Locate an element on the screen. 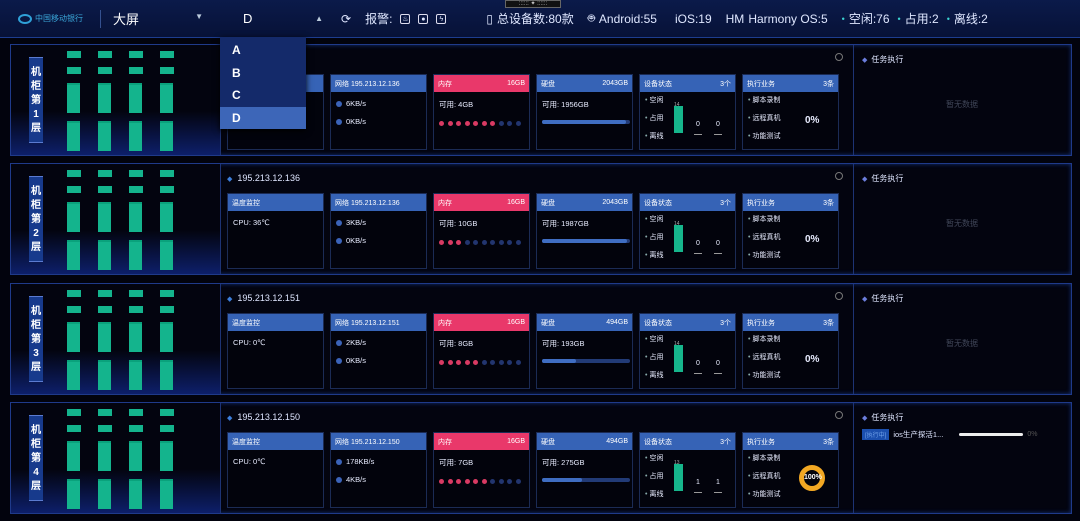 This screenshot has width=1080, height=521. dropdown-option-c: C is located at coordinates (263, 95).